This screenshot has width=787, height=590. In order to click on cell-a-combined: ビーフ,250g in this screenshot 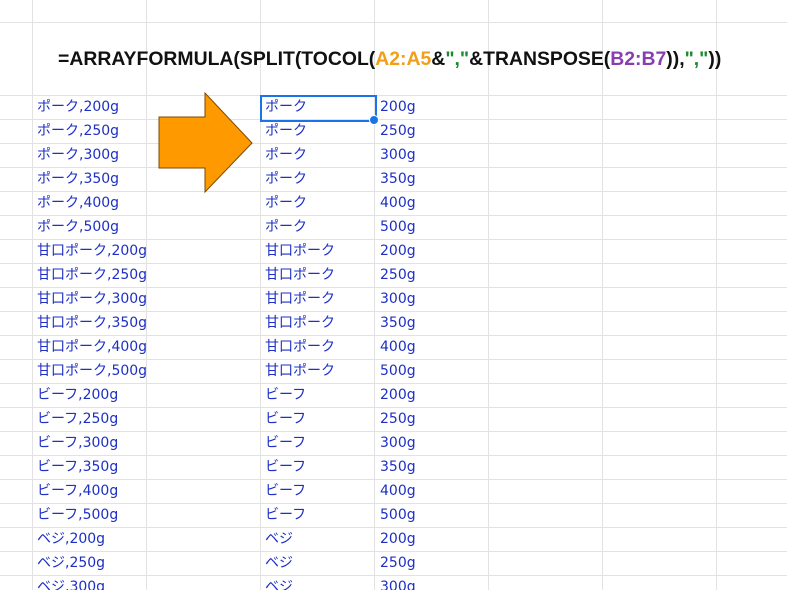, I will do `click(77, 419)`.